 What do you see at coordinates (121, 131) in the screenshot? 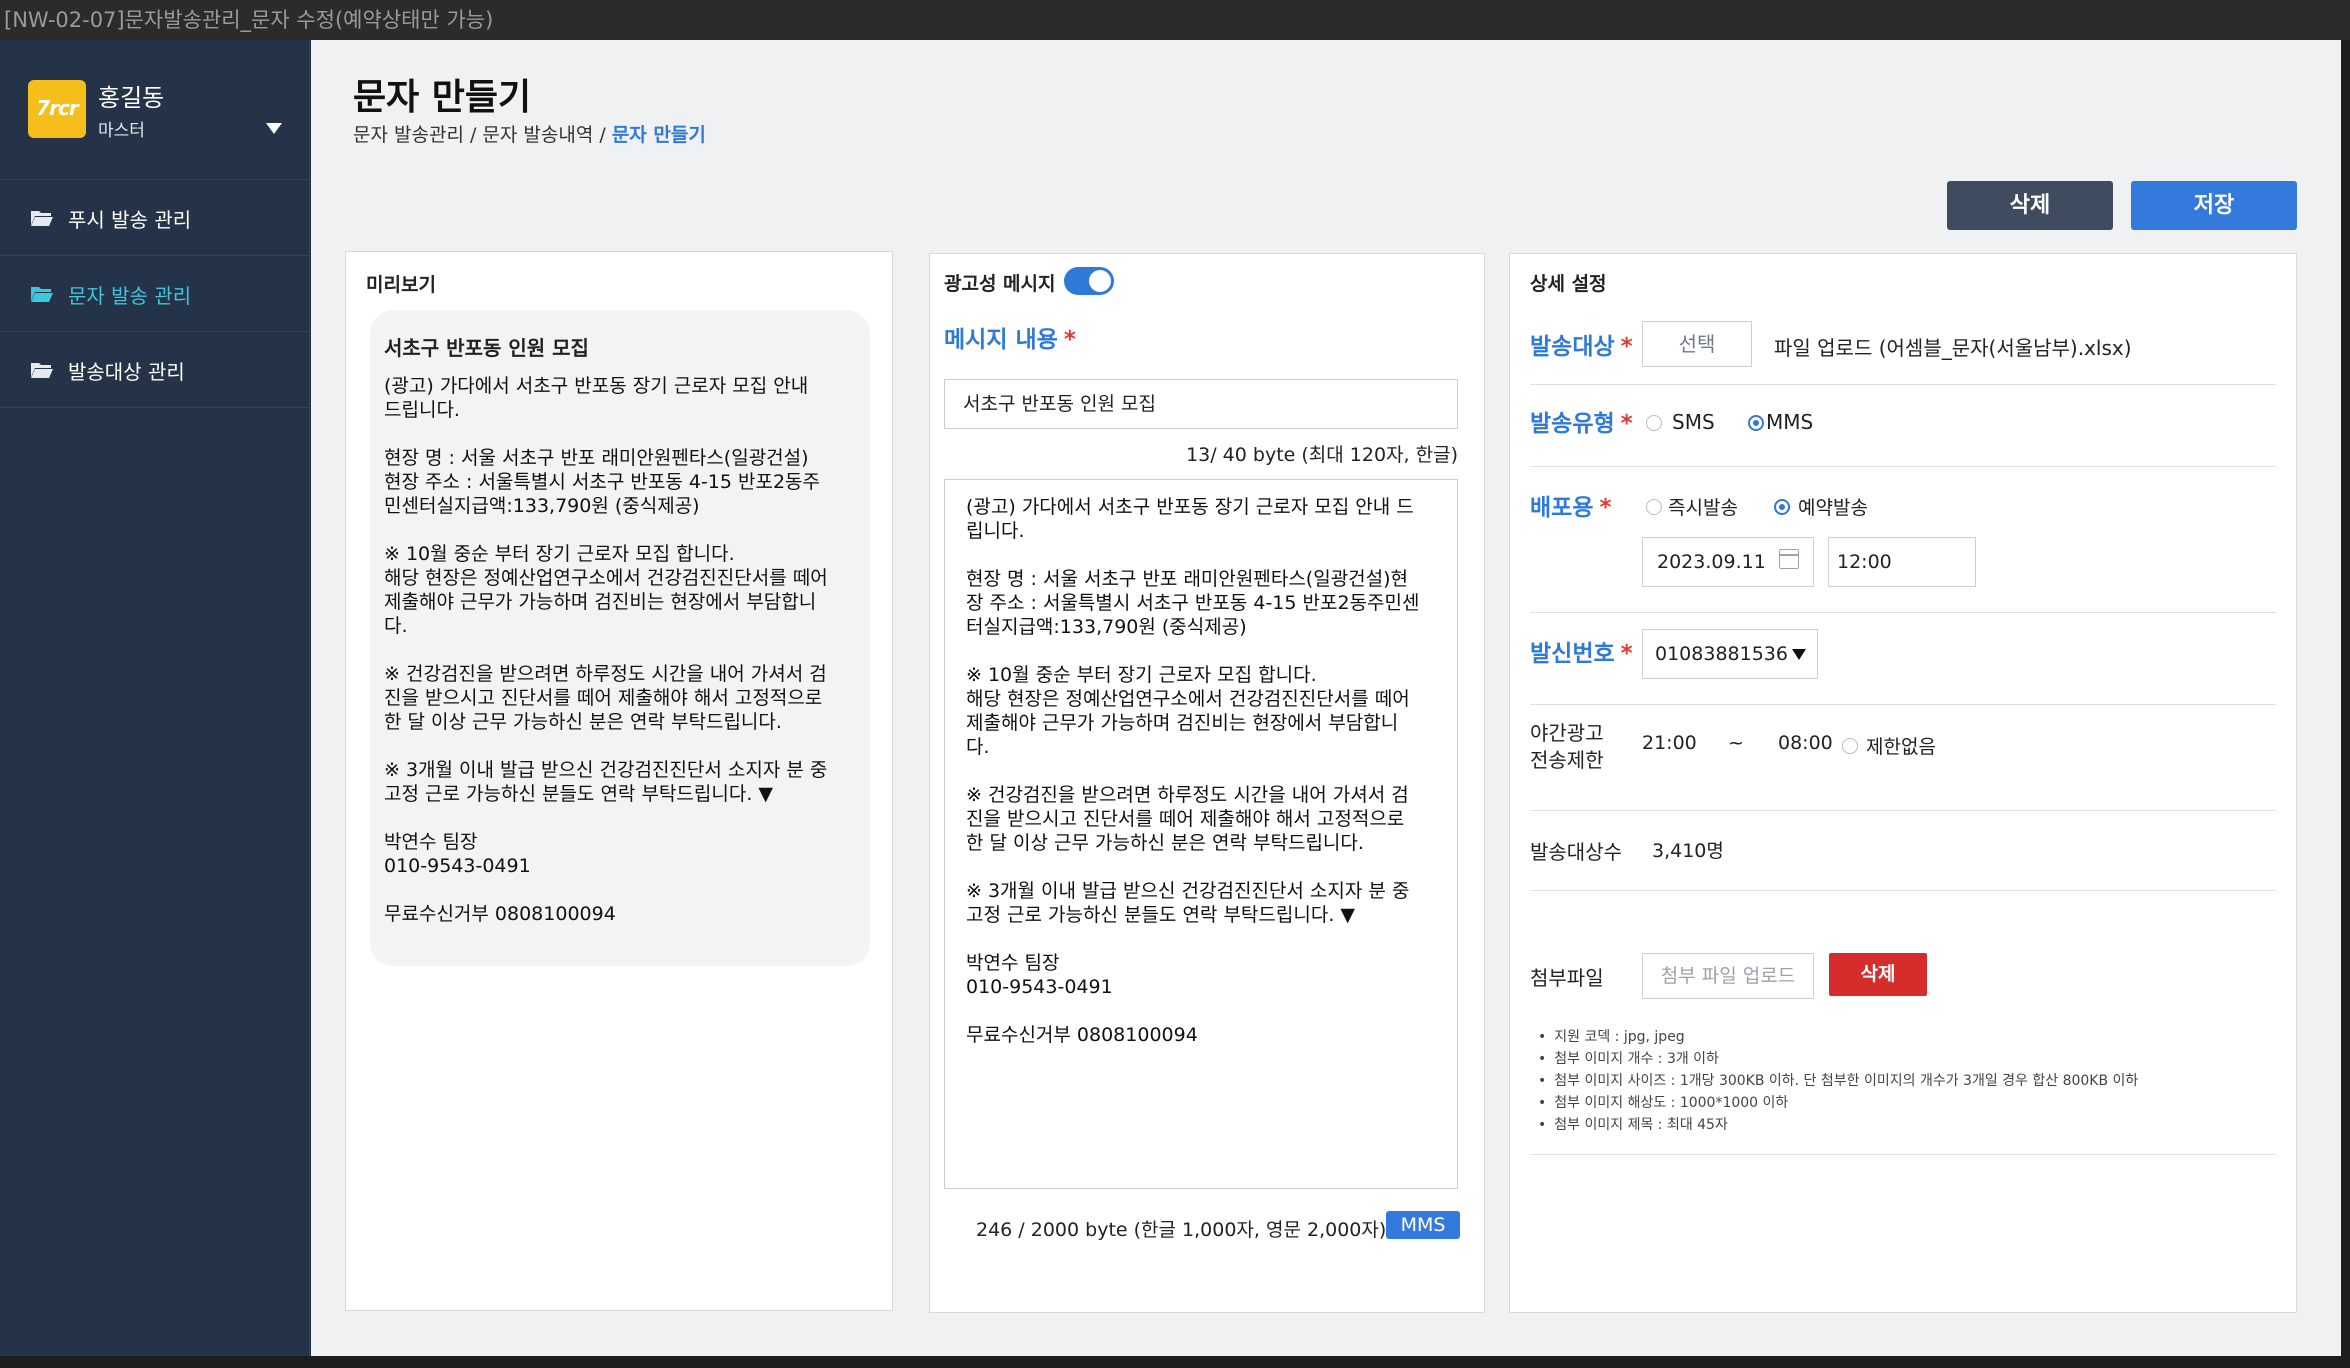
I see `user-role: 마스터` at bounding box center [121, 131].